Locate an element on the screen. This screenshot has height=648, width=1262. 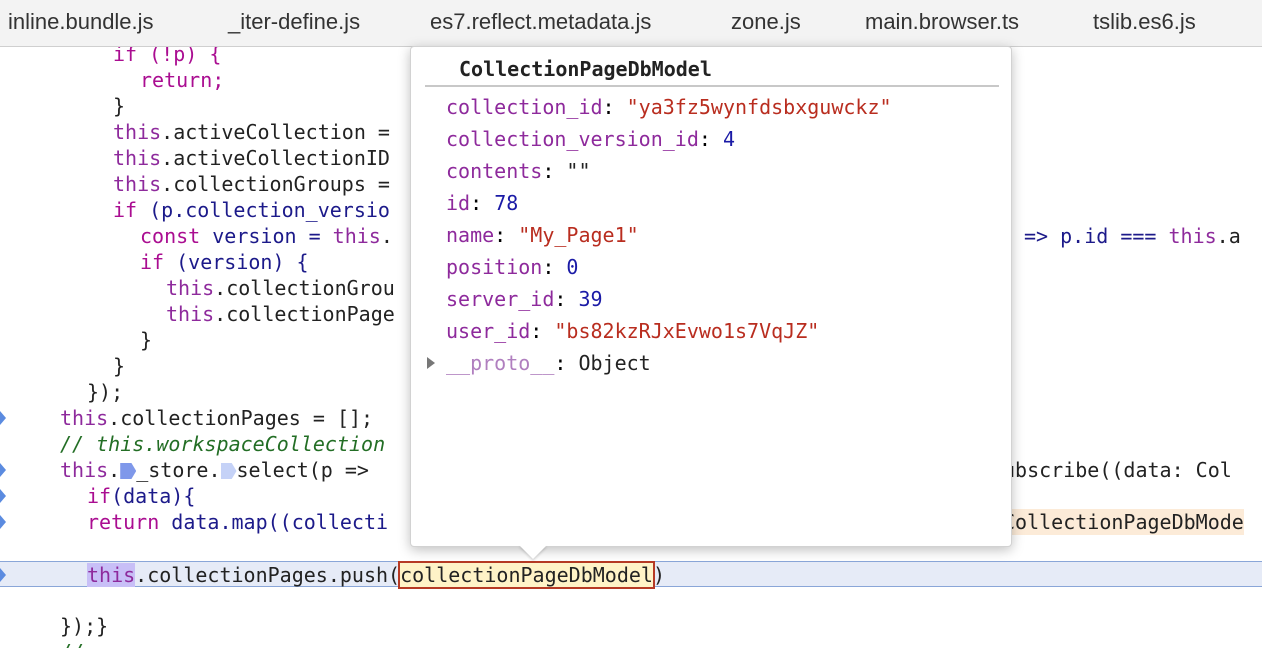
tab-main-browser: main.browser.ts is located at coordinates (942, 22).